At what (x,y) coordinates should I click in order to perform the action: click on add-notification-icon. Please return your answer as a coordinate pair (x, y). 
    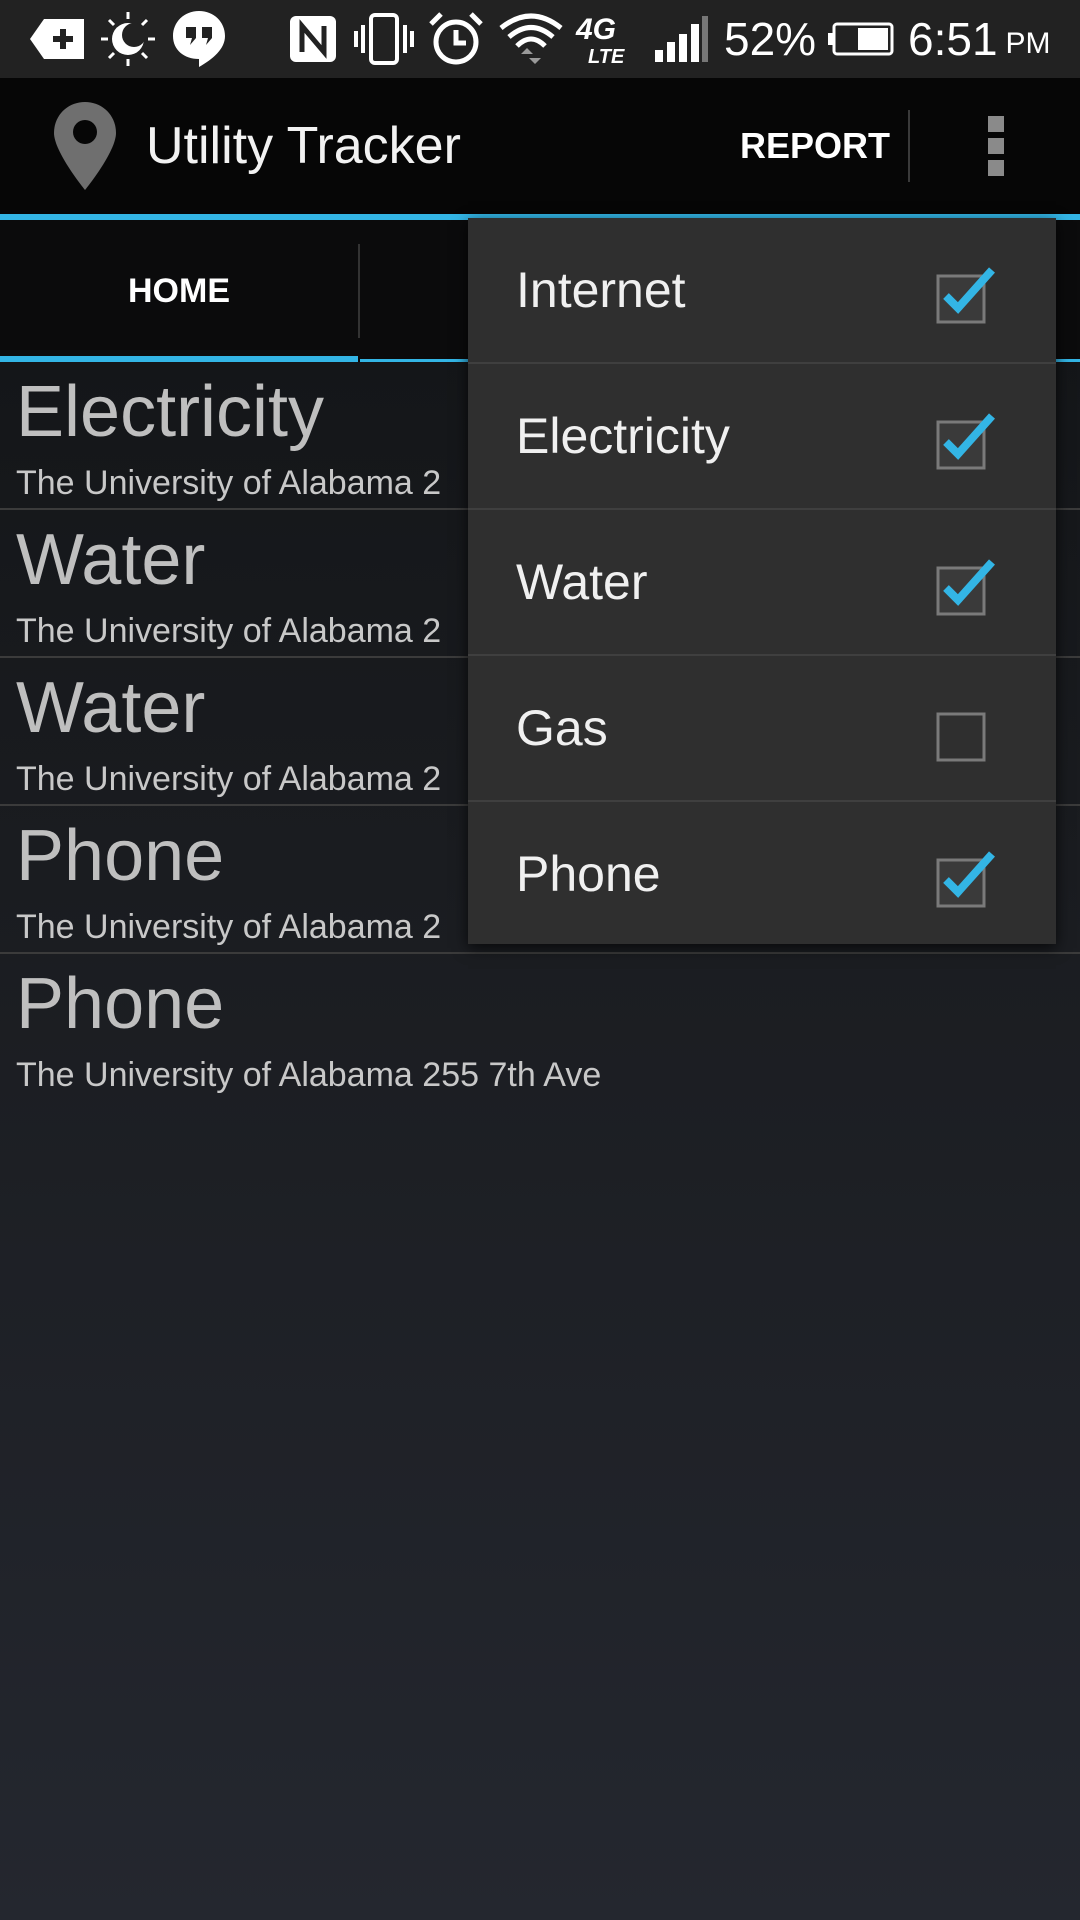
    Looking at the image, I should click on (57, 39).